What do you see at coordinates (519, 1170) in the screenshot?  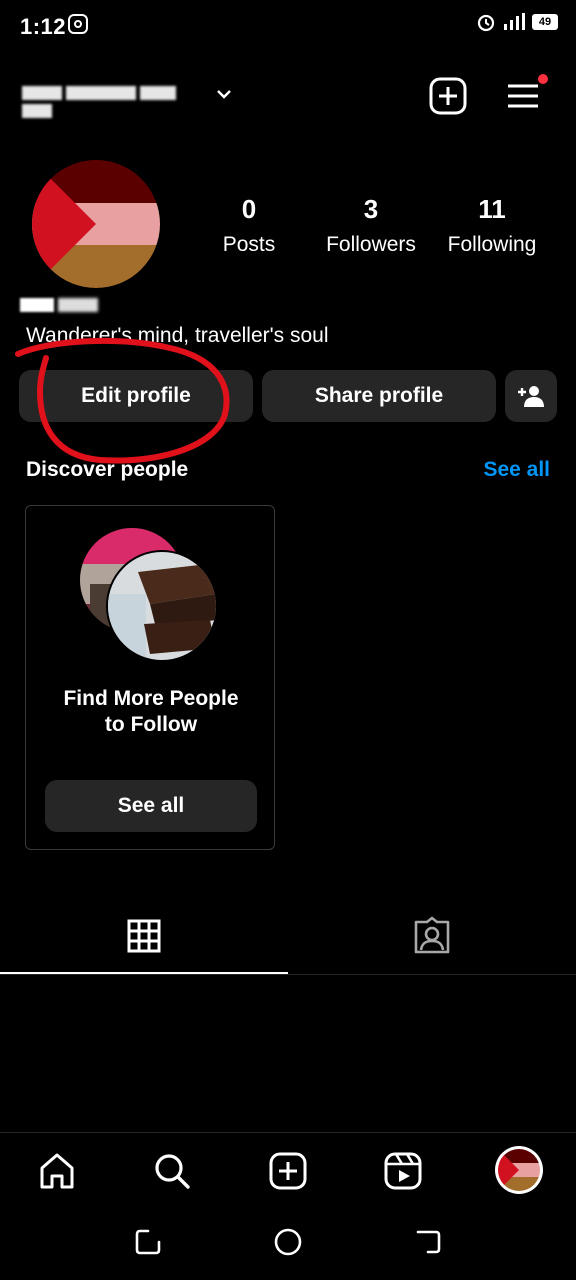 I see `nav-profile-avatar` at bounding box center [519, 1170].